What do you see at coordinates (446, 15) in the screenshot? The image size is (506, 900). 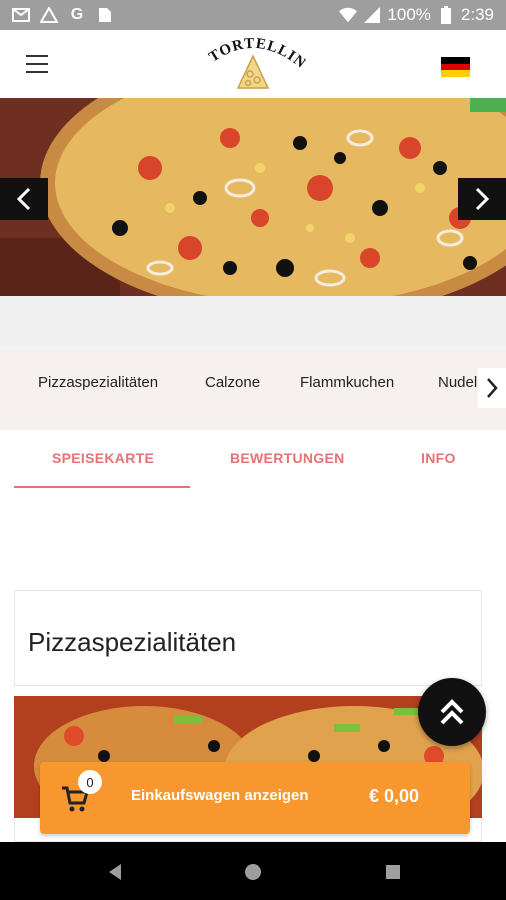 I see `battery-icon` at bounding box center [446, 15].